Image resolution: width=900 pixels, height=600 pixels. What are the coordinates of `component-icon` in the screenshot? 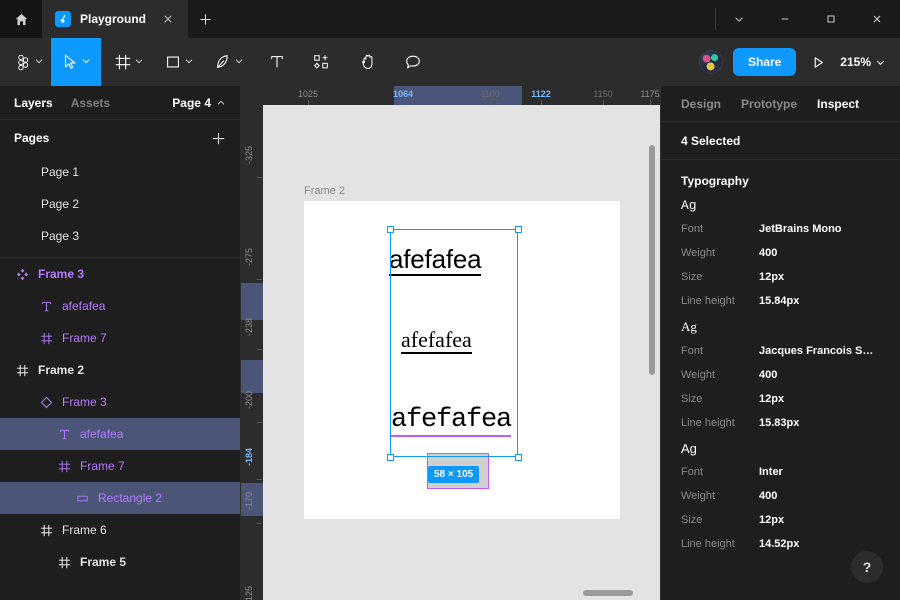 It's located at (22, 274).